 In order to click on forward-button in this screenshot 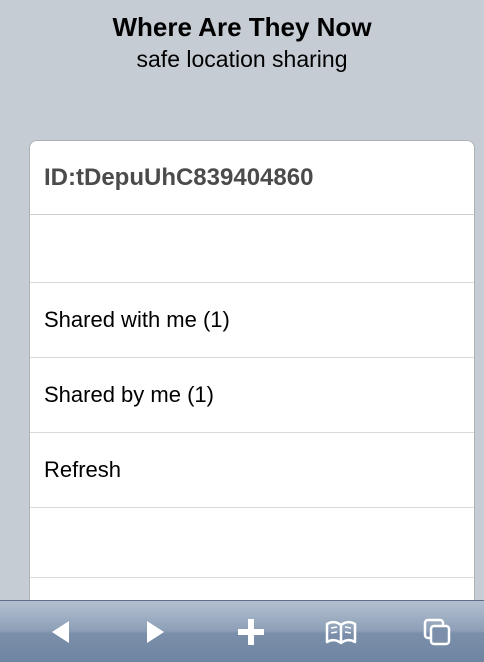, I will do `click(155, 632)`.